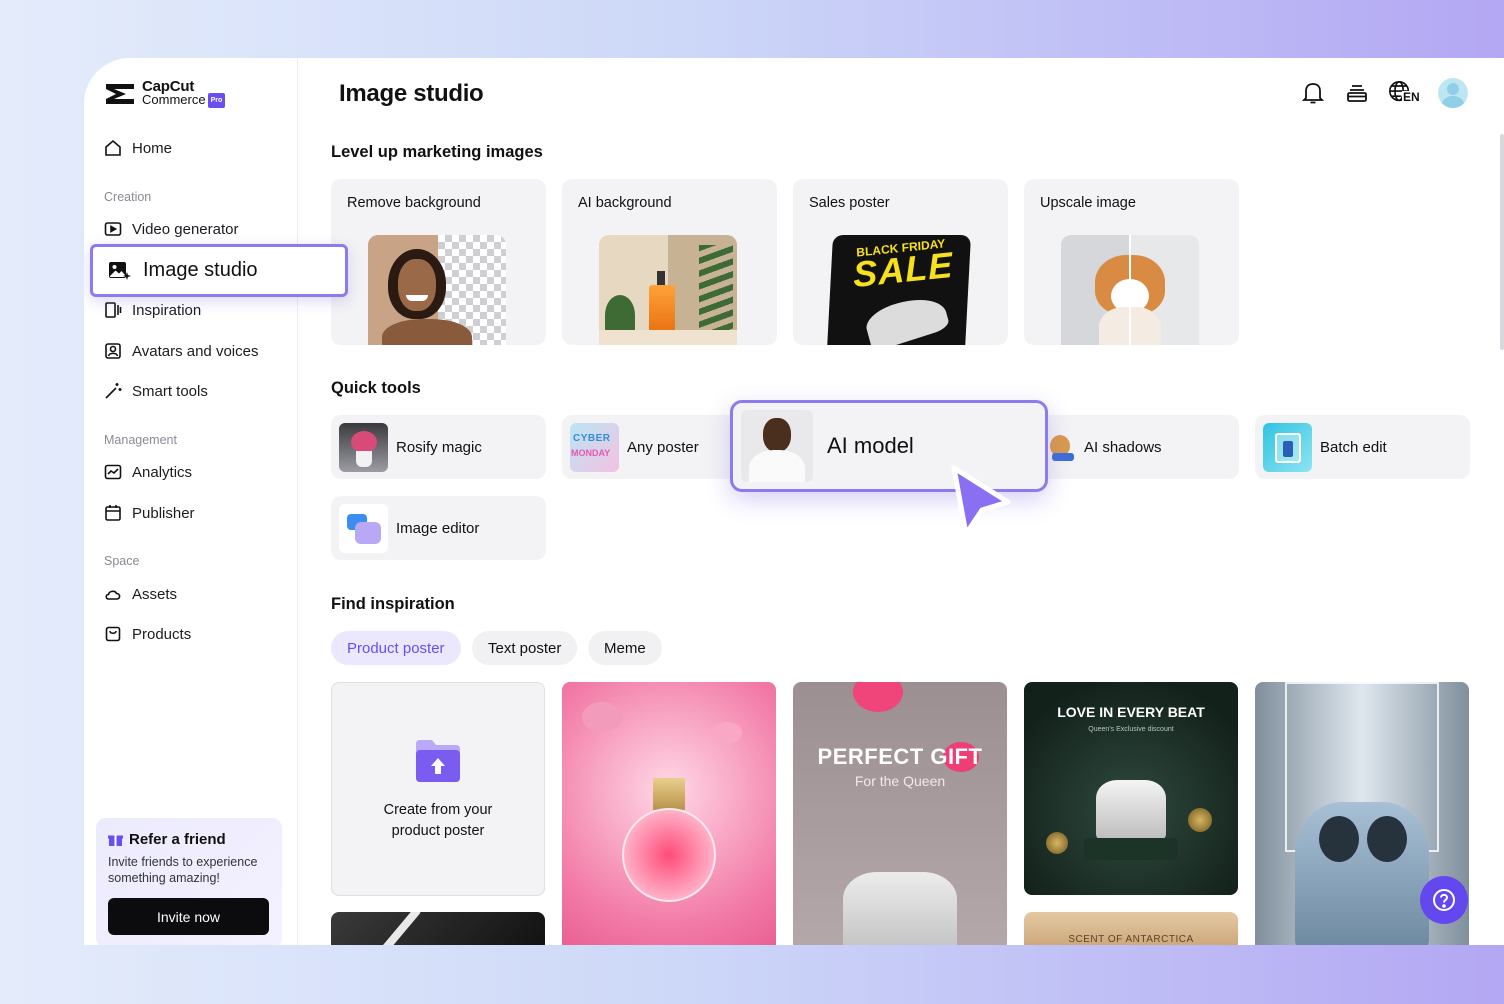  I want to click on sales-poster-card: Sales poster BLACK FRIDAY SALE, so click(900, 262).